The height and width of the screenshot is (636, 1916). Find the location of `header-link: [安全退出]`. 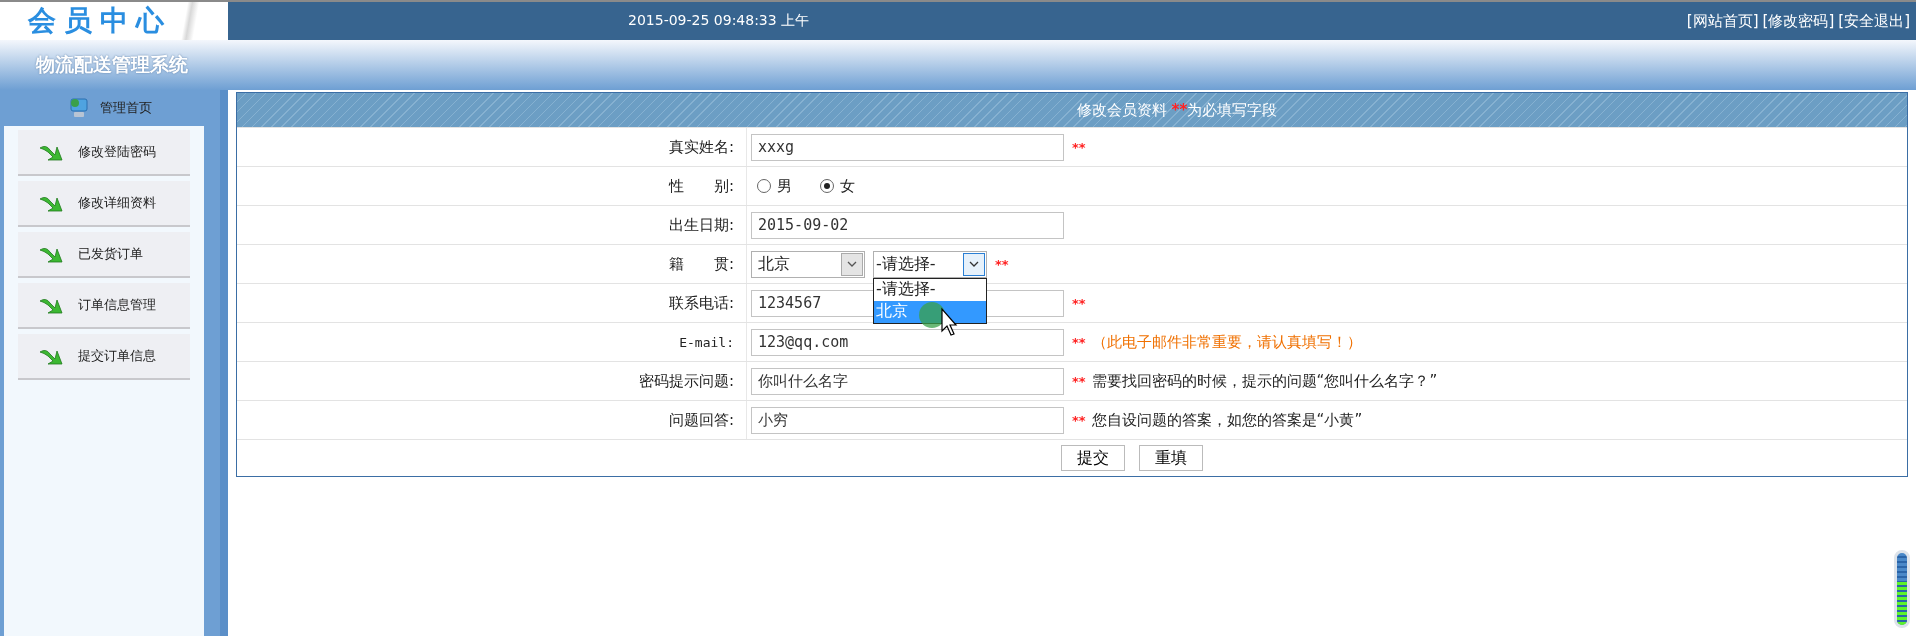

header-link: [安全退出] is located at coordinates (1874, 21).